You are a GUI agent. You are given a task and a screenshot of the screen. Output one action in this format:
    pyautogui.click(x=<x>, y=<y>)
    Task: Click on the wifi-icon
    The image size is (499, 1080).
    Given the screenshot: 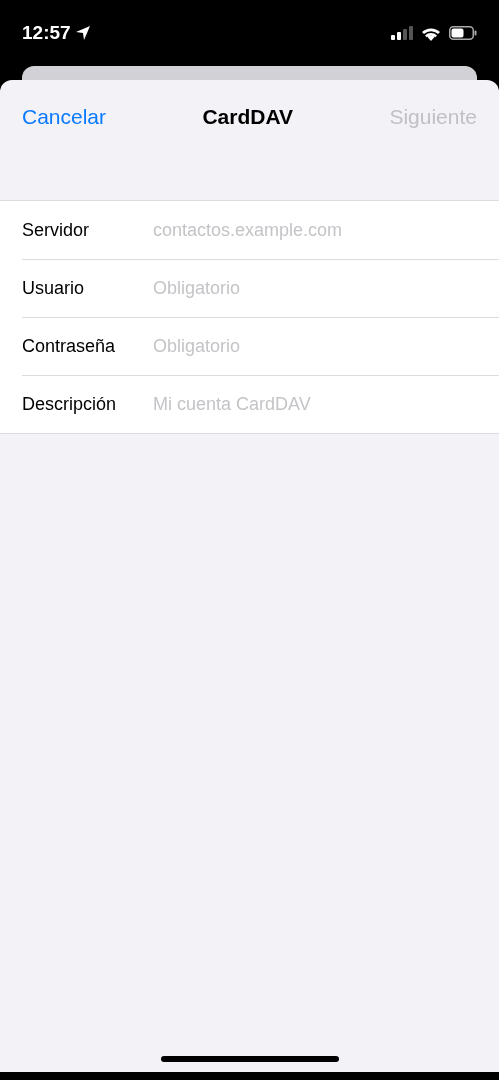 What is the action you would take?
    pyautogui.click(x=431, y=33)
    